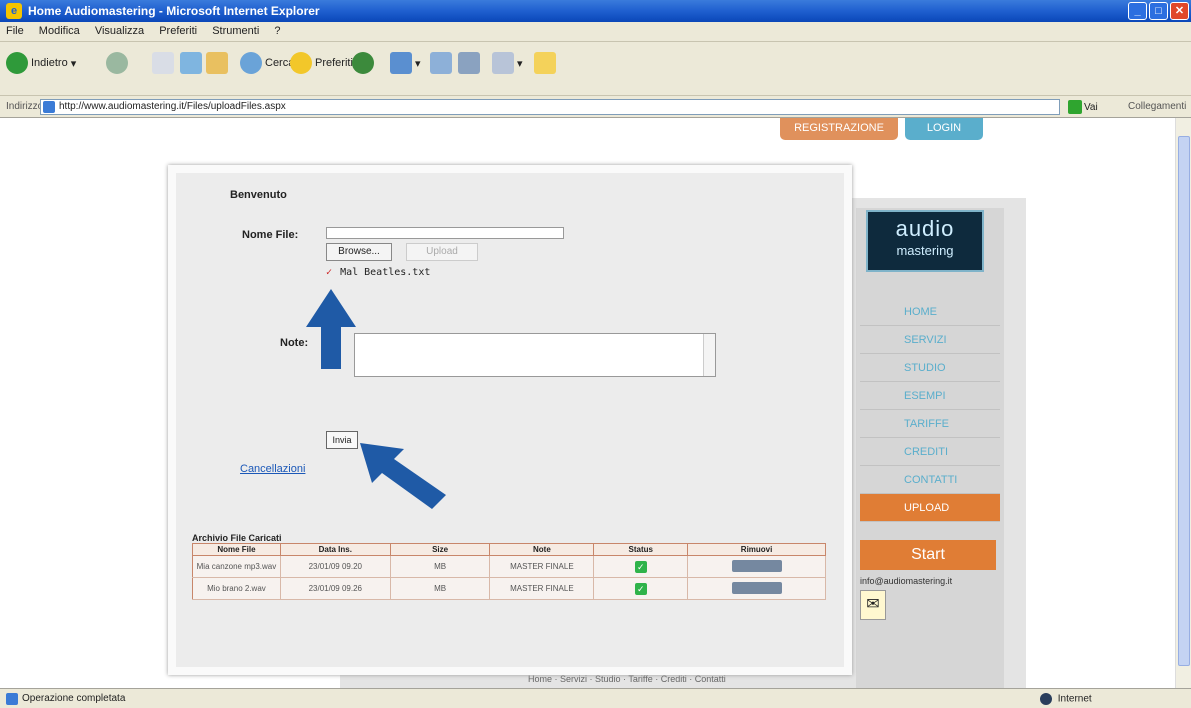 The width and height of the screenshot is (1191, 708). I want to click on page-icon, so click(49, 107).